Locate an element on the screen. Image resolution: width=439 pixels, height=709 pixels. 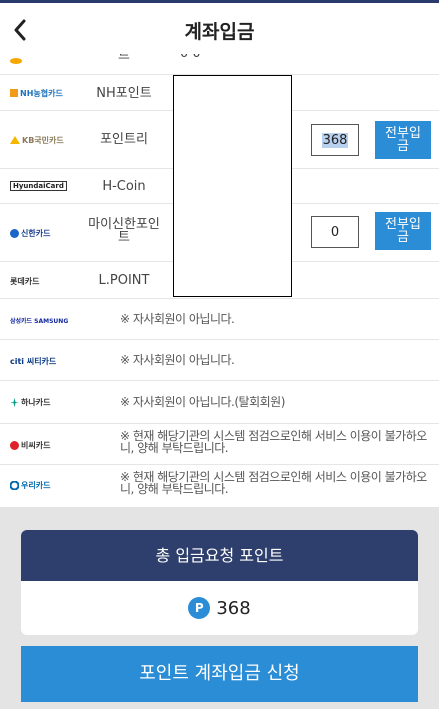
point-name: 포인트리 is located at coordinates (124, 139).